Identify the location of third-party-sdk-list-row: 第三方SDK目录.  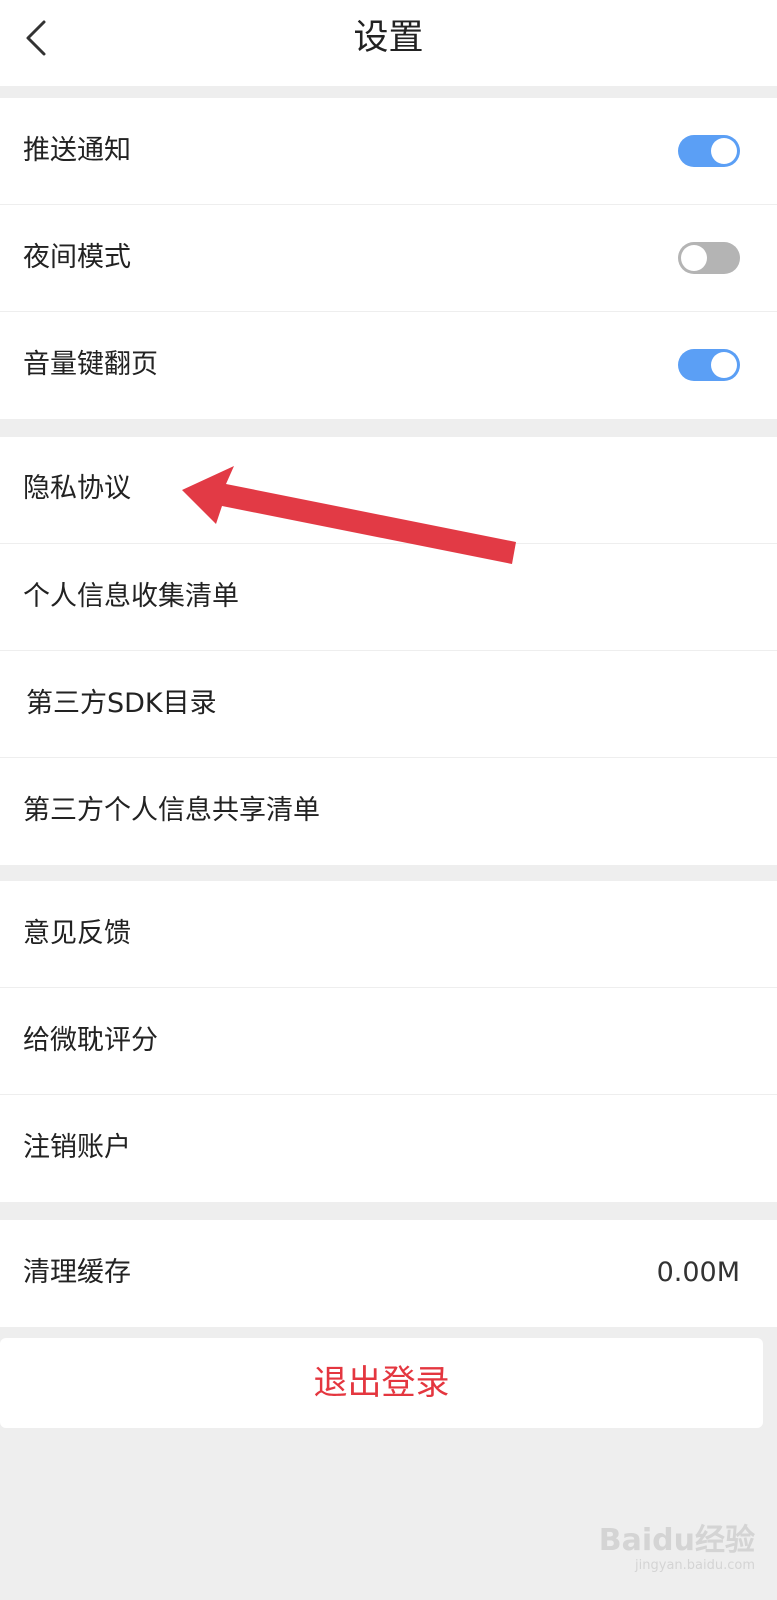
(388, 704).